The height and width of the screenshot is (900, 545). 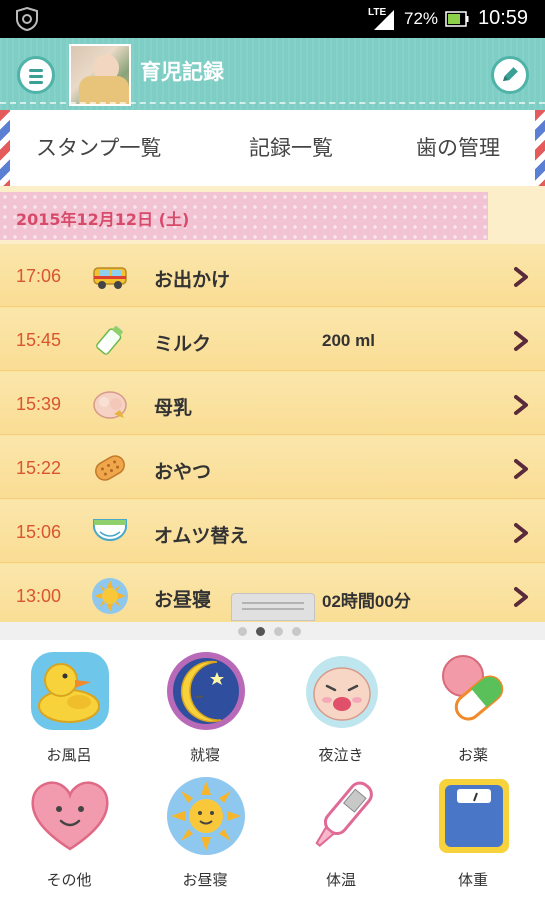 I want to click on rubber-duck-icon, so click(x=70, y=691).